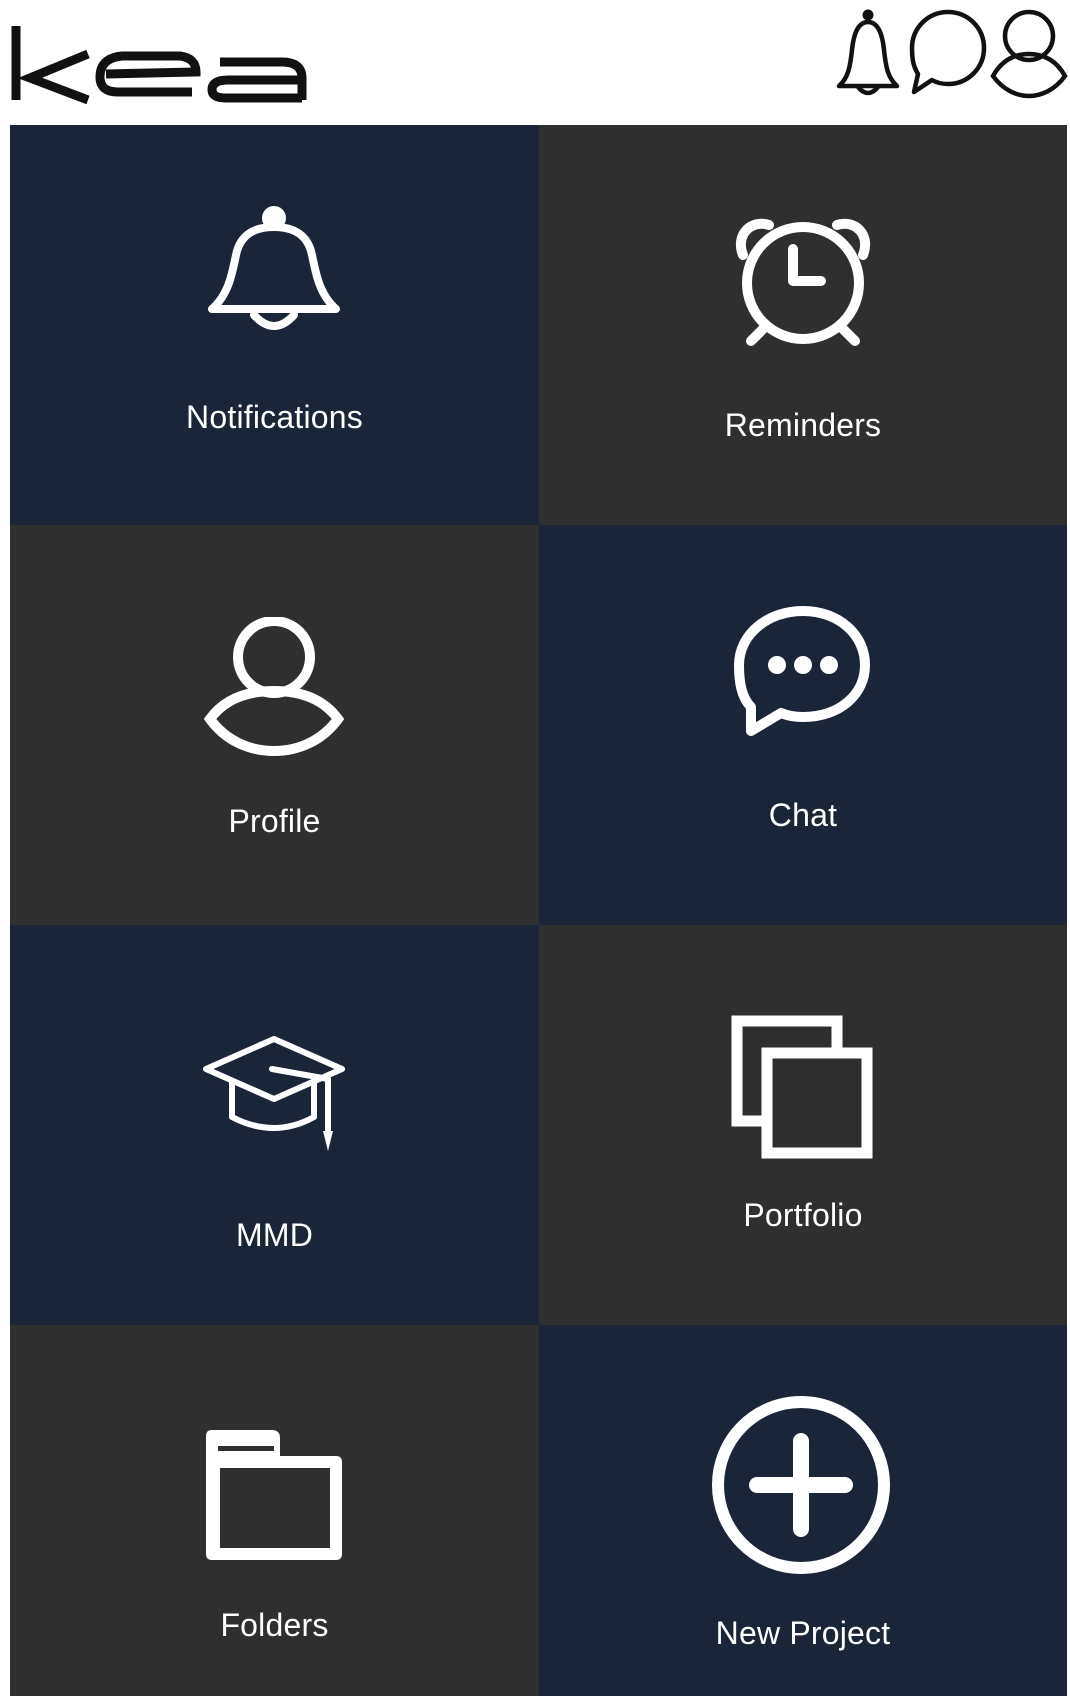 The image size is (1070, 1696). I want to click on tile-folders: Folders, so click(274, 1510).